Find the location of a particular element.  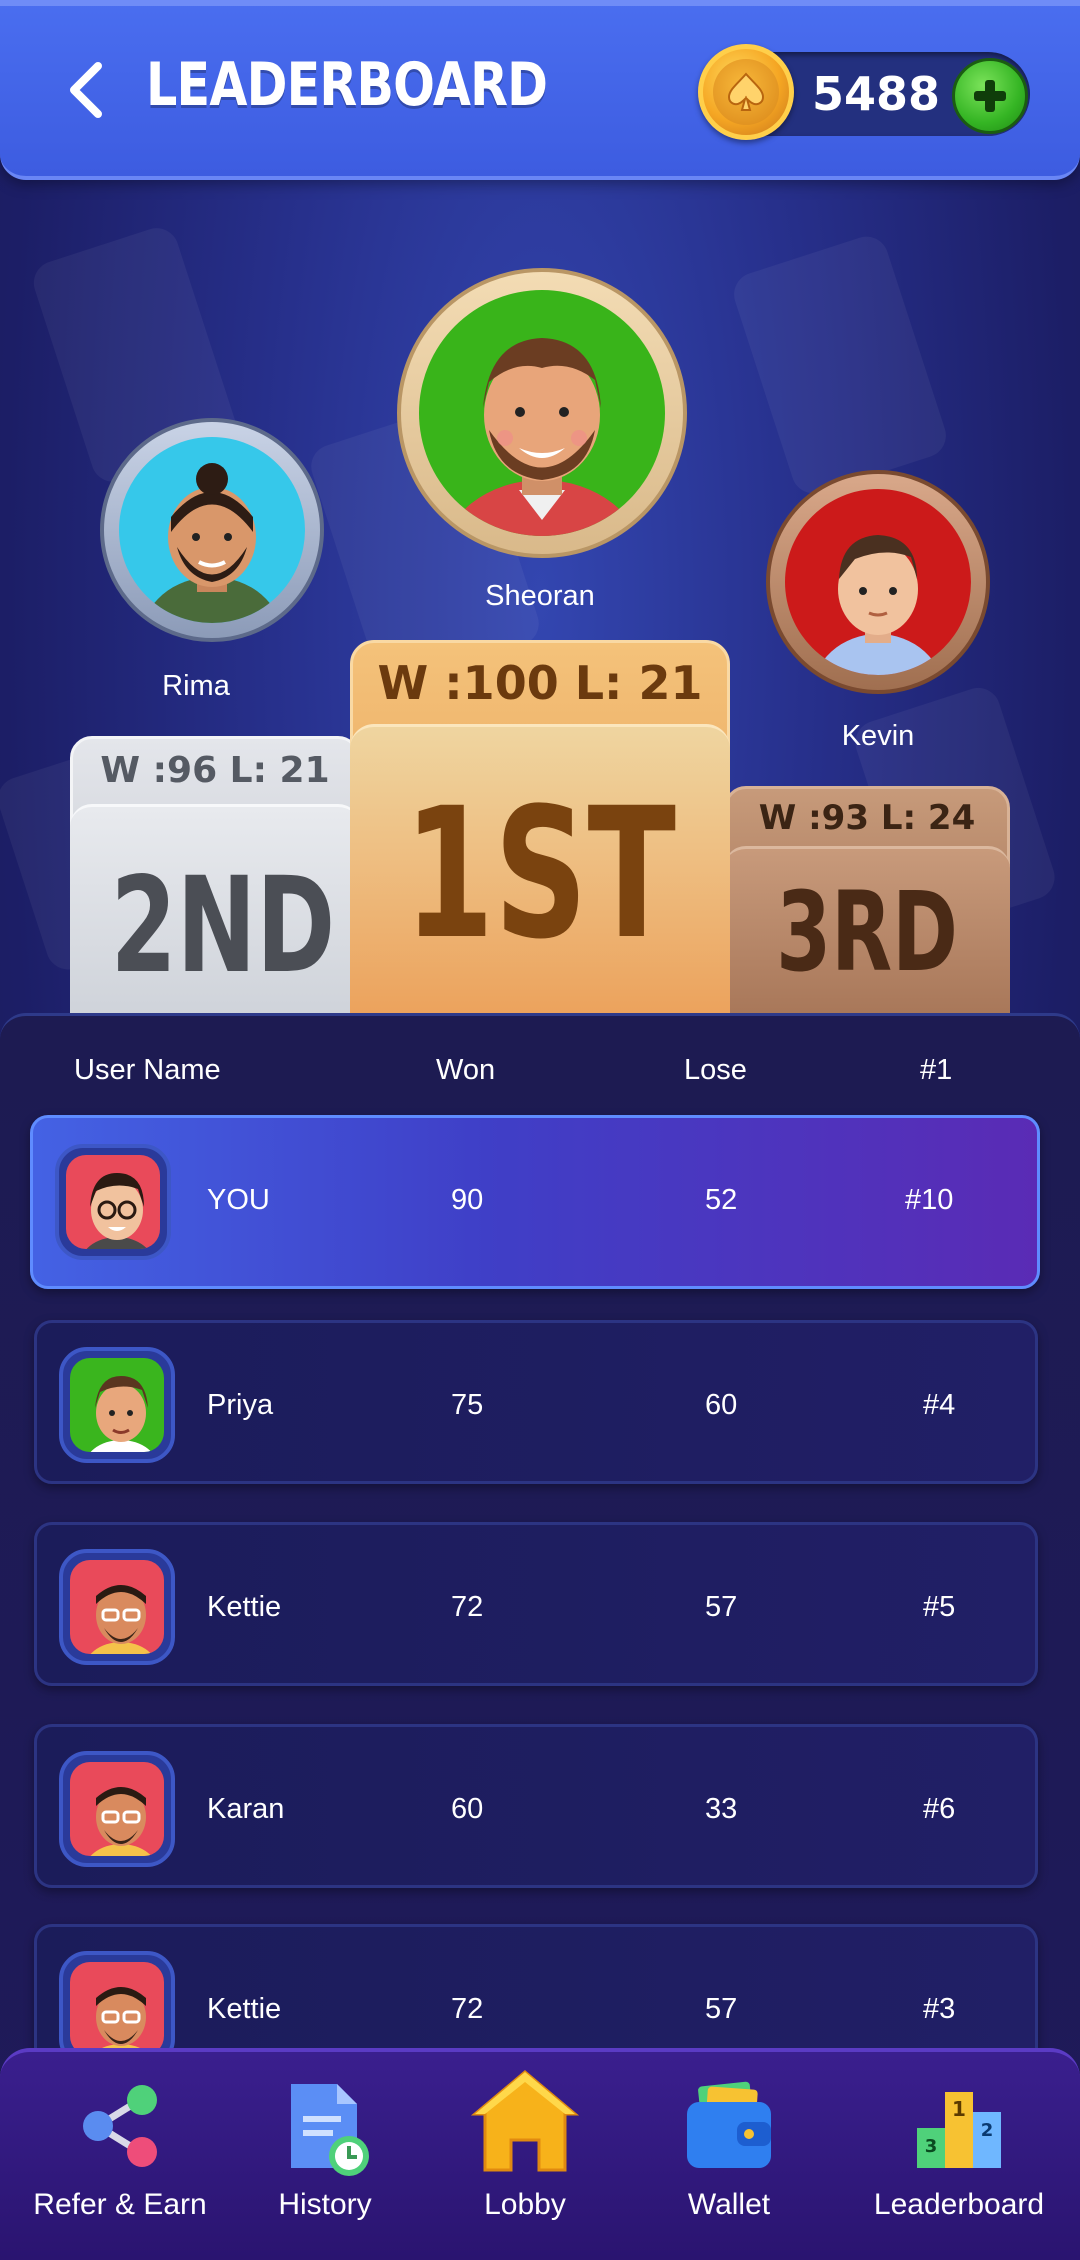

nav-label: Refer & Earn is located at coordinates (120, 2204).